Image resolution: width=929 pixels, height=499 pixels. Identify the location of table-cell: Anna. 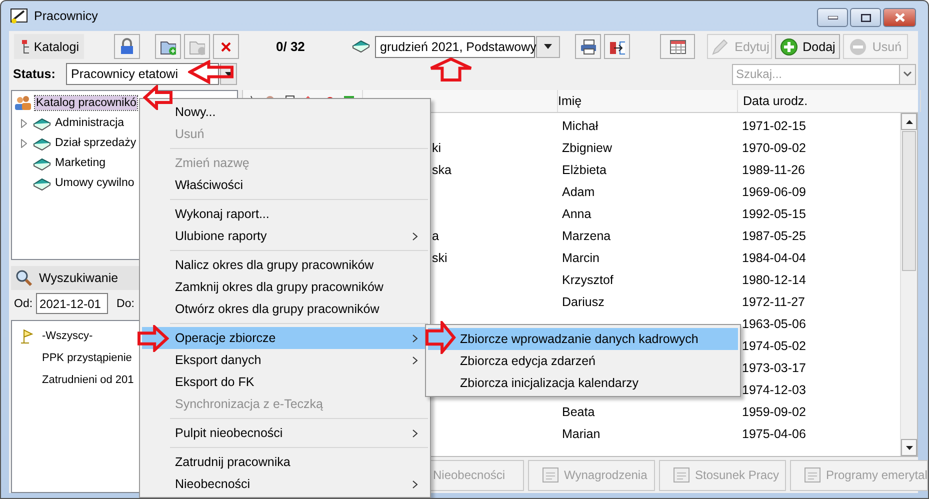
(577, 214).